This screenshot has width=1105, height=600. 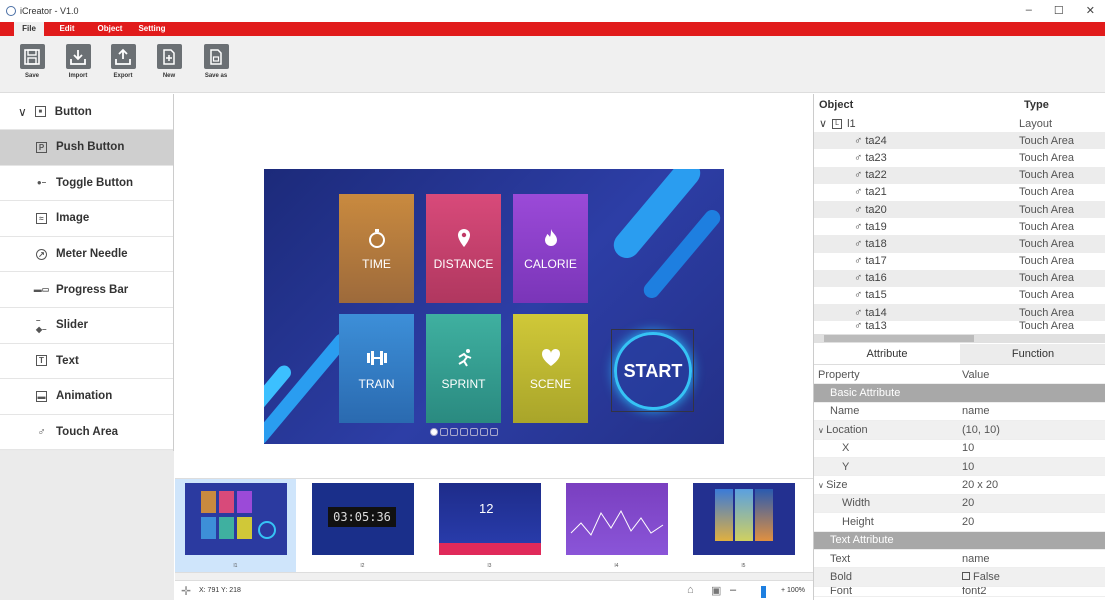 What do you see at coordinates (959, 485) in the screenshot?
I see `property-row-size: ∨ Size 20 x 20` at bounding box center [959, 485].